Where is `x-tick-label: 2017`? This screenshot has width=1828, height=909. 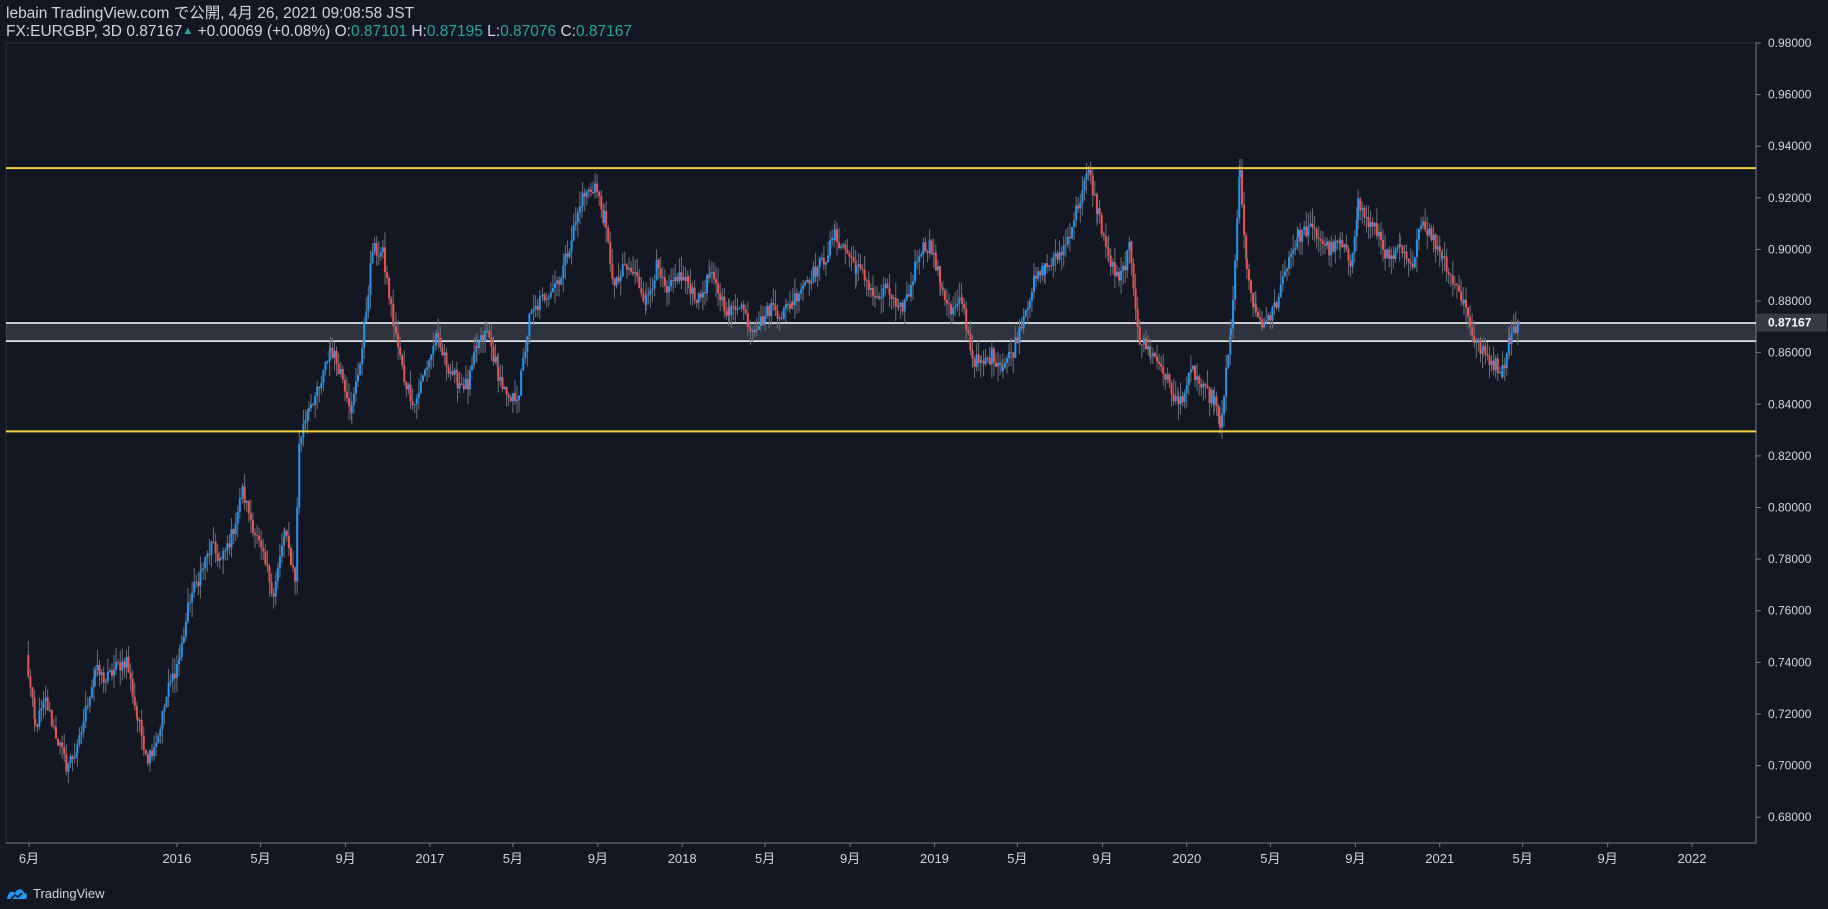 x-tick-label: 2017 is located at coordinates (429, 858).